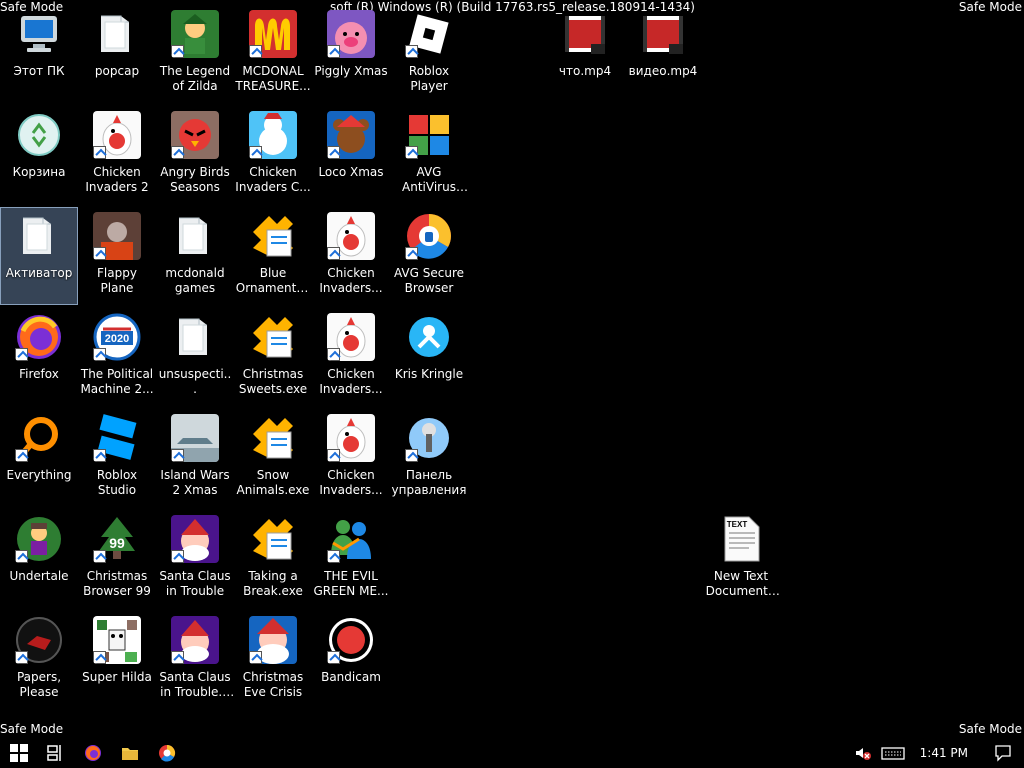 The image size is (1024, 768). Describe the element at coordinates (663, 54) in the screenshot. I see `desktop-icon: видео.mp4` at that location.